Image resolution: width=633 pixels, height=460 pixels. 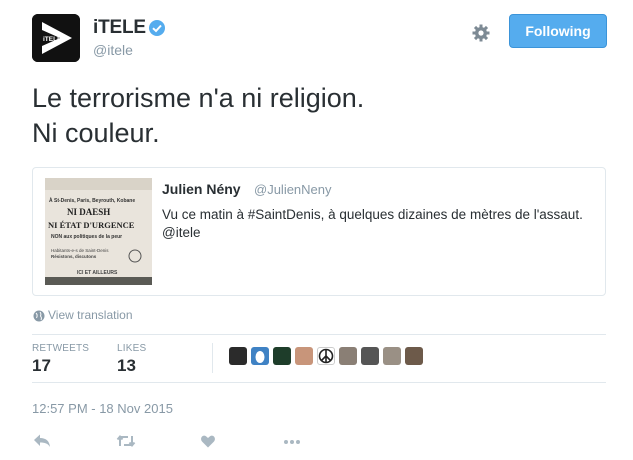 What do you see at coordinates (481, 33) in the screenshot?
I see `gear-icon` at bounding box center [481, 33].